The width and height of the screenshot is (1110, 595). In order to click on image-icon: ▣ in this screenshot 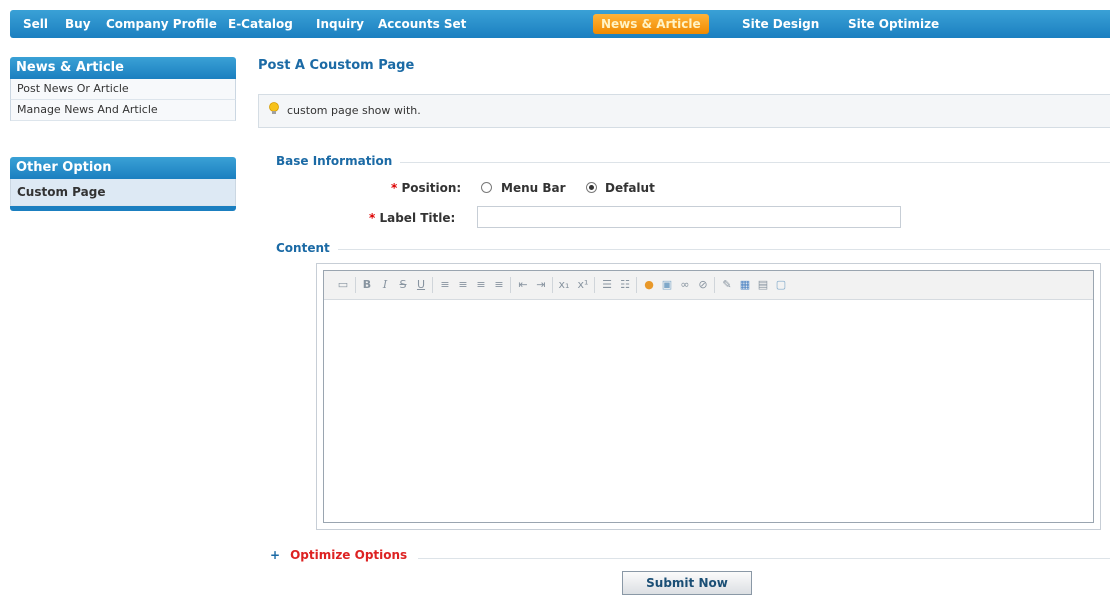, I will do `click(667, 285)`.